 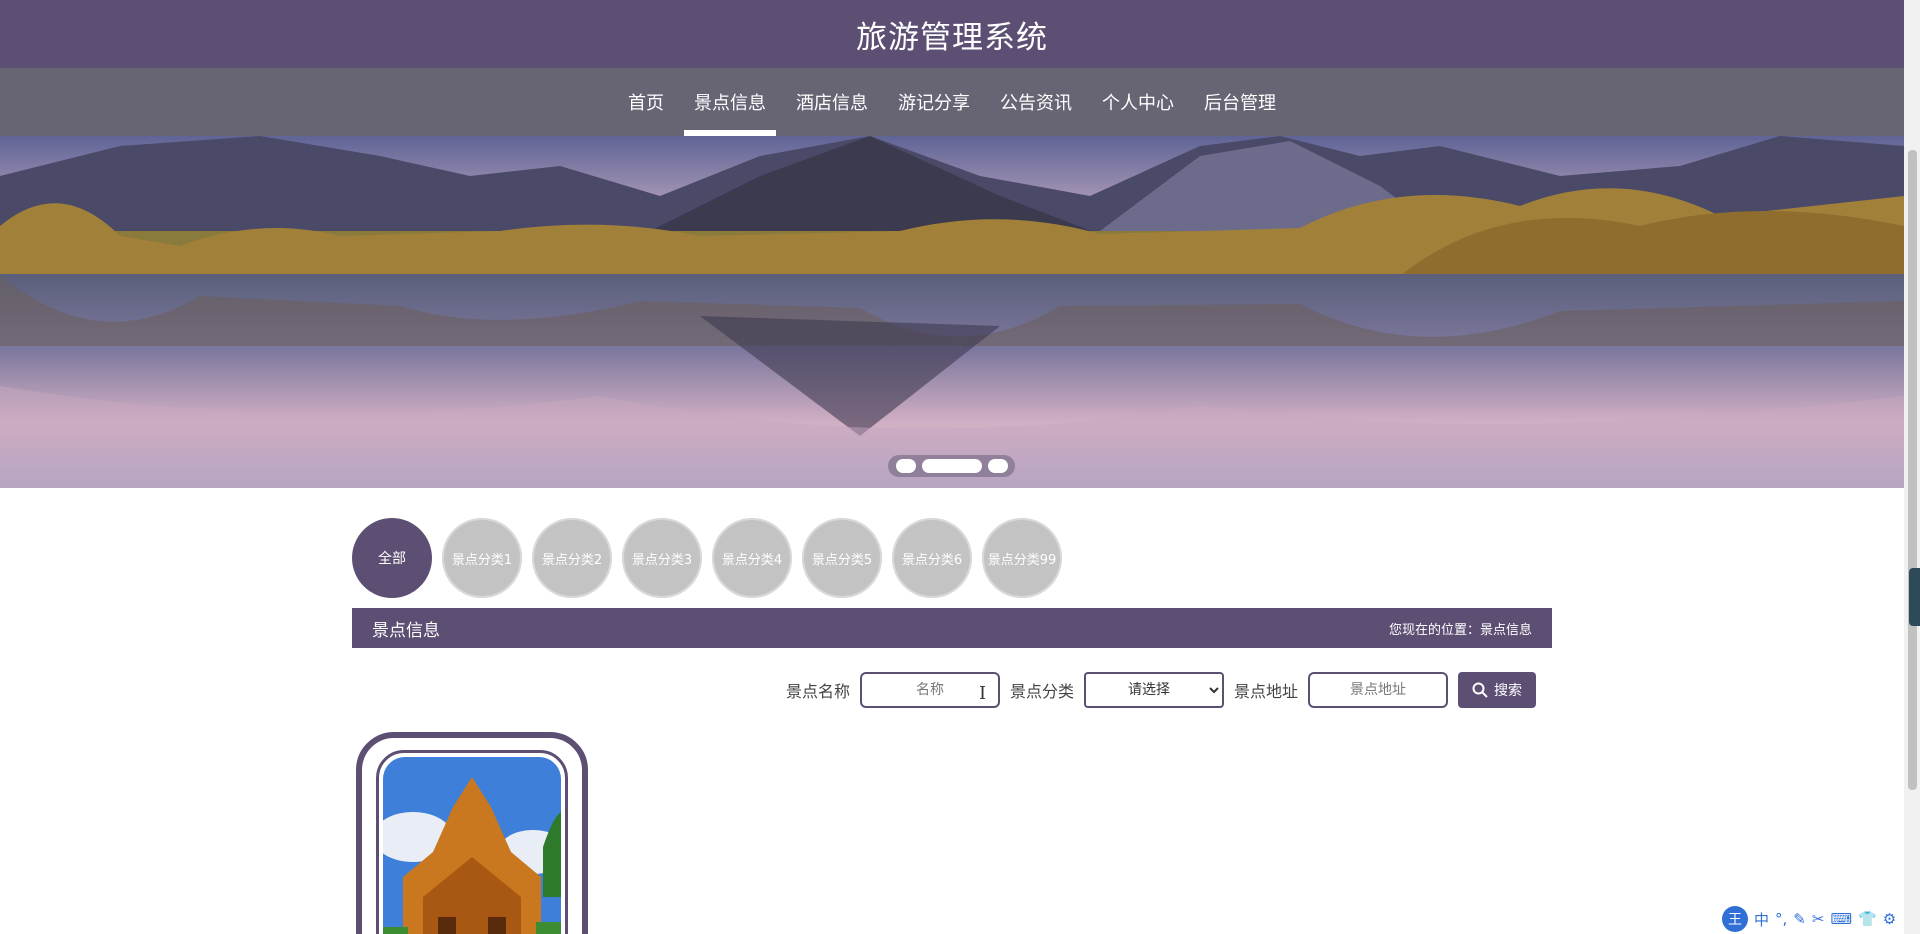 What do you see at coordinates (1809, 919) in the screenshot?
I see `ime-toolbar: 王 中 °, ✎ ✂ ⌨ 👕 ⚙` at bounding box center [1809, 919].